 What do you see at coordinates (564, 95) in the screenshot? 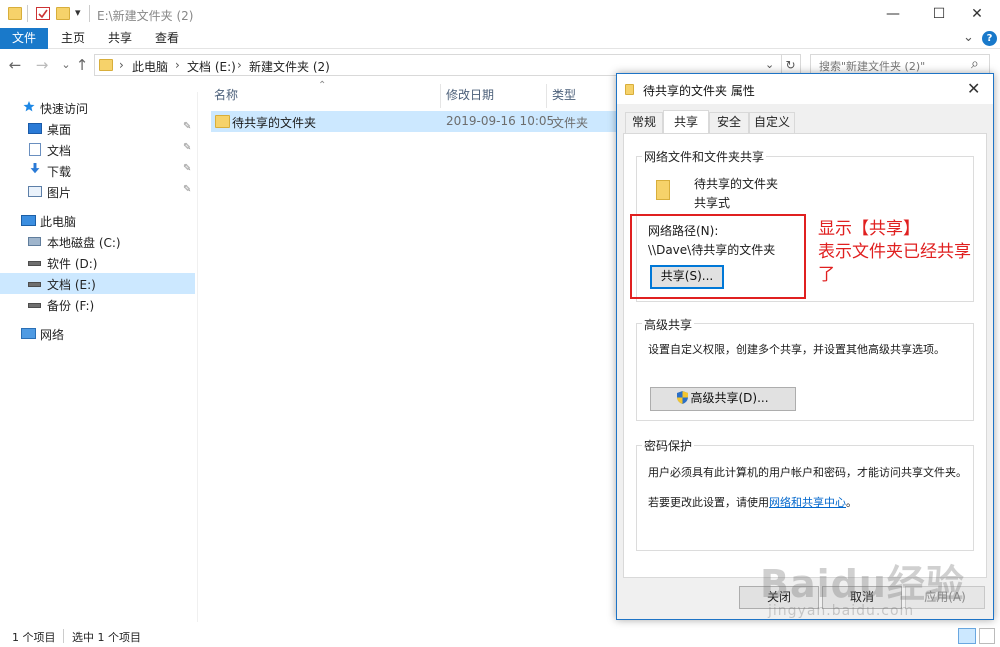
I see `column-header-type: 类型` at bounding box center [564, 95].